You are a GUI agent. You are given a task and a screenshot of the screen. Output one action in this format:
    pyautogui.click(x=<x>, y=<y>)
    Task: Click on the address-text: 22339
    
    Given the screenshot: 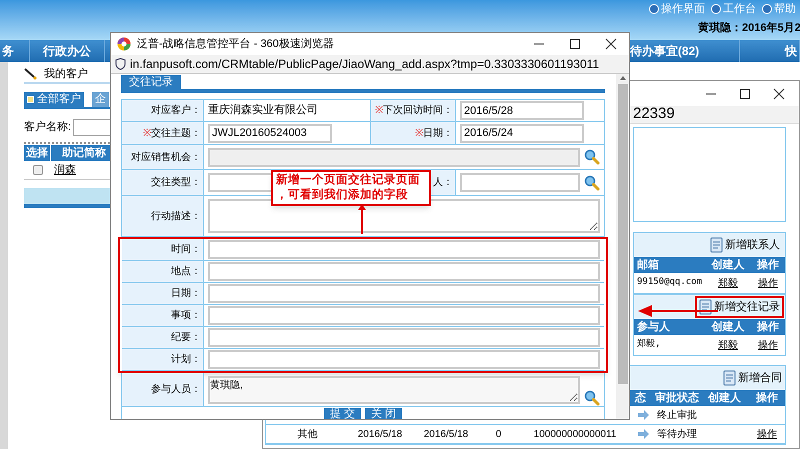 What is the action you would take?
    pyautogui.click(x=654, y=114)
    